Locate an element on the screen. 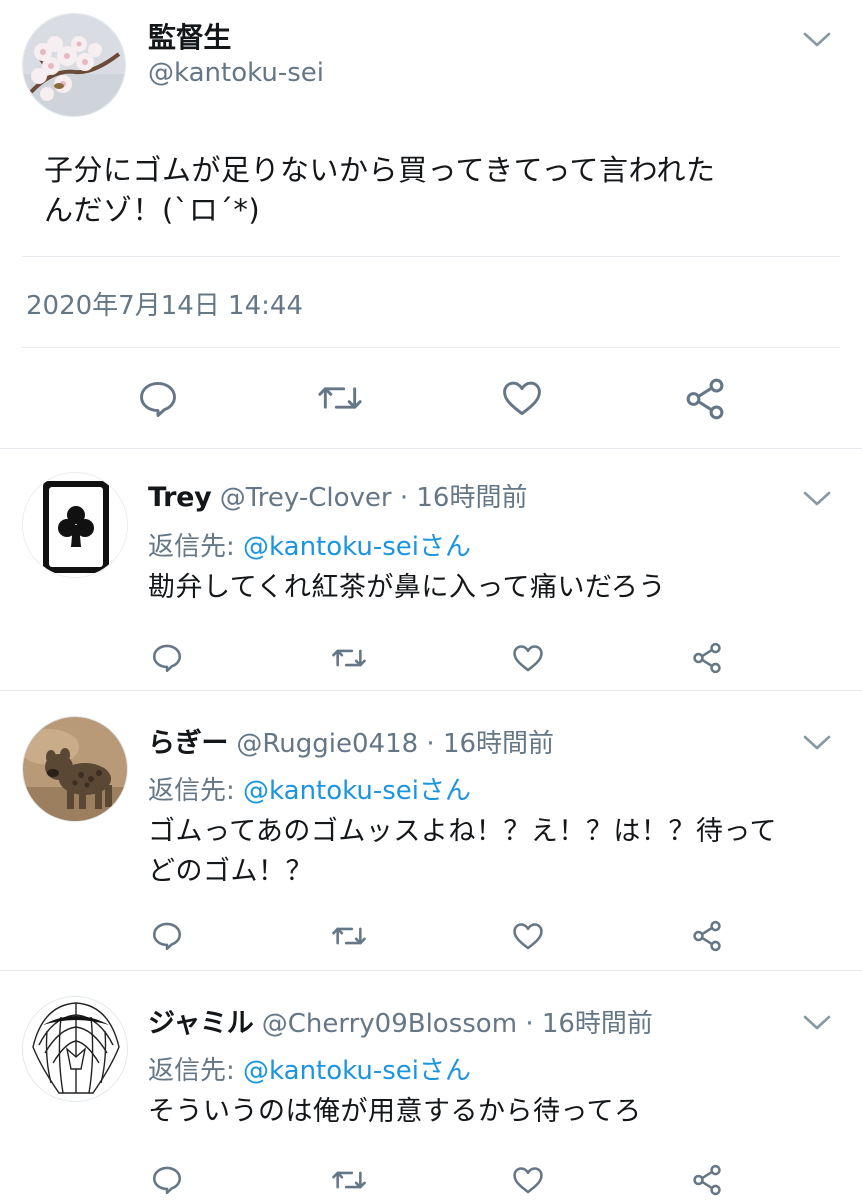 Image resolution: width=862 pixels, height=1200 pixels. reply-text-line: どのゴム！？ is located at coordinates (230, 871).